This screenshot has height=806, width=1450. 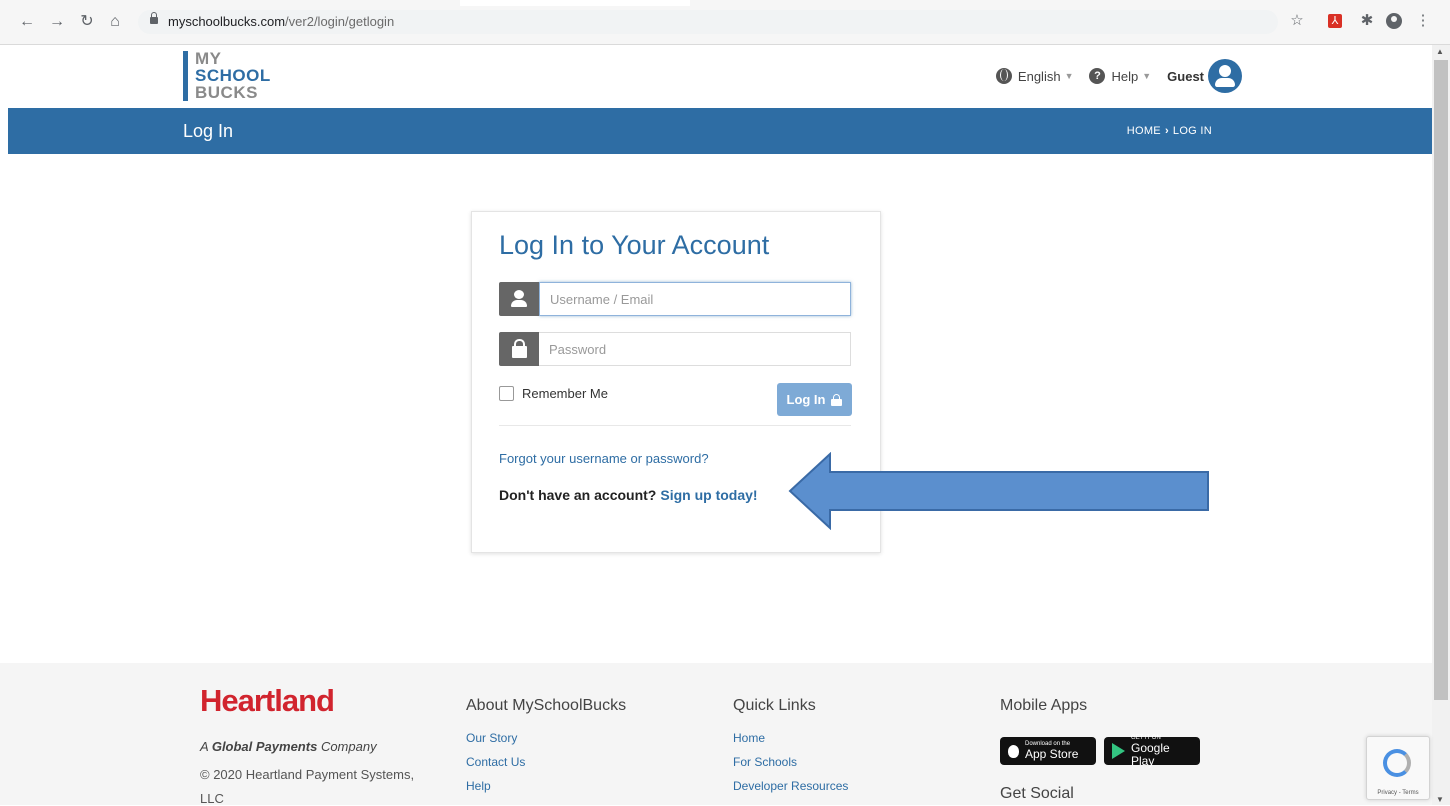 What do you see at coordinates (998, 491) in the screenshot?
I see `annotation-arrow` at bounding box center [998, 491].